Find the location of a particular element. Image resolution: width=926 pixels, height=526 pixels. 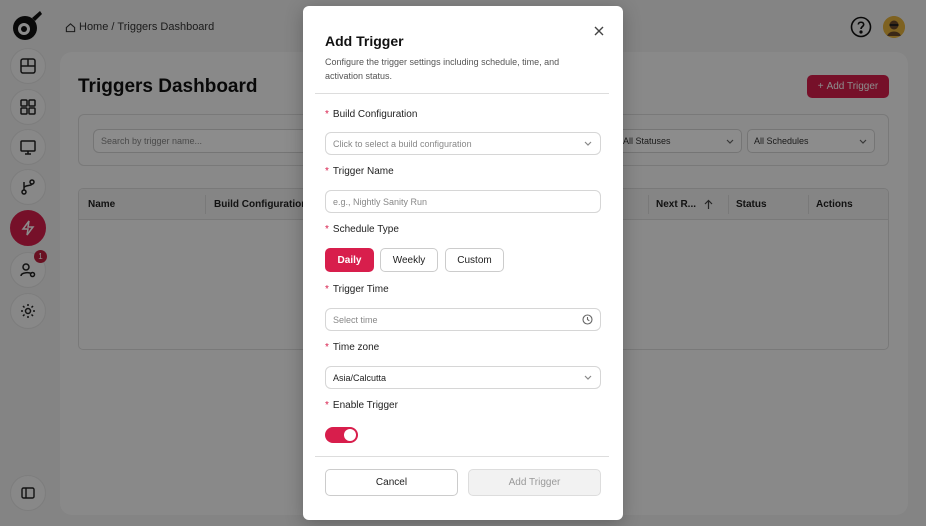

trigger-name-label: * Trigger Name is located at coordinates (359, 171).